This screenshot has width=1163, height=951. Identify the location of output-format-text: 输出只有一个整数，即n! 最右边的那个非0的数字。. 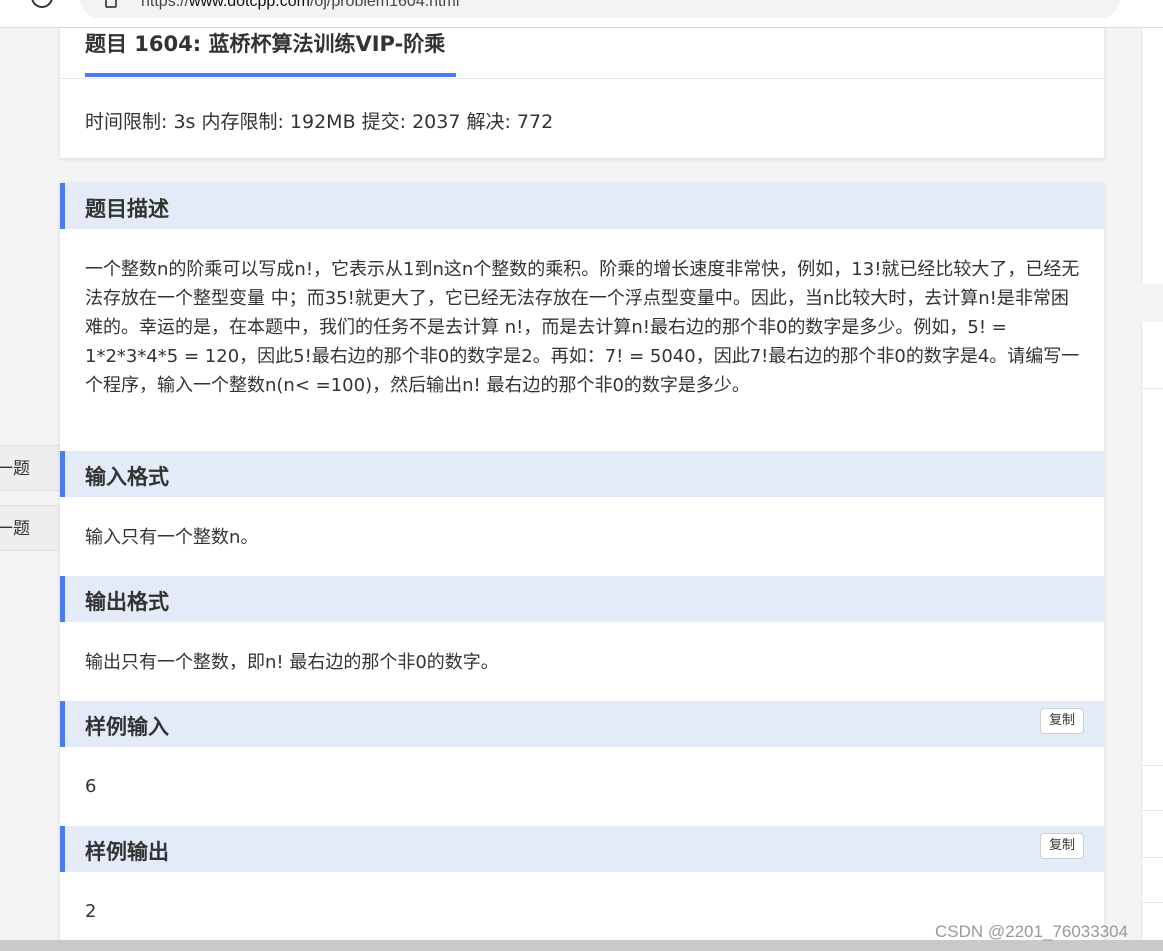
(292, 662).